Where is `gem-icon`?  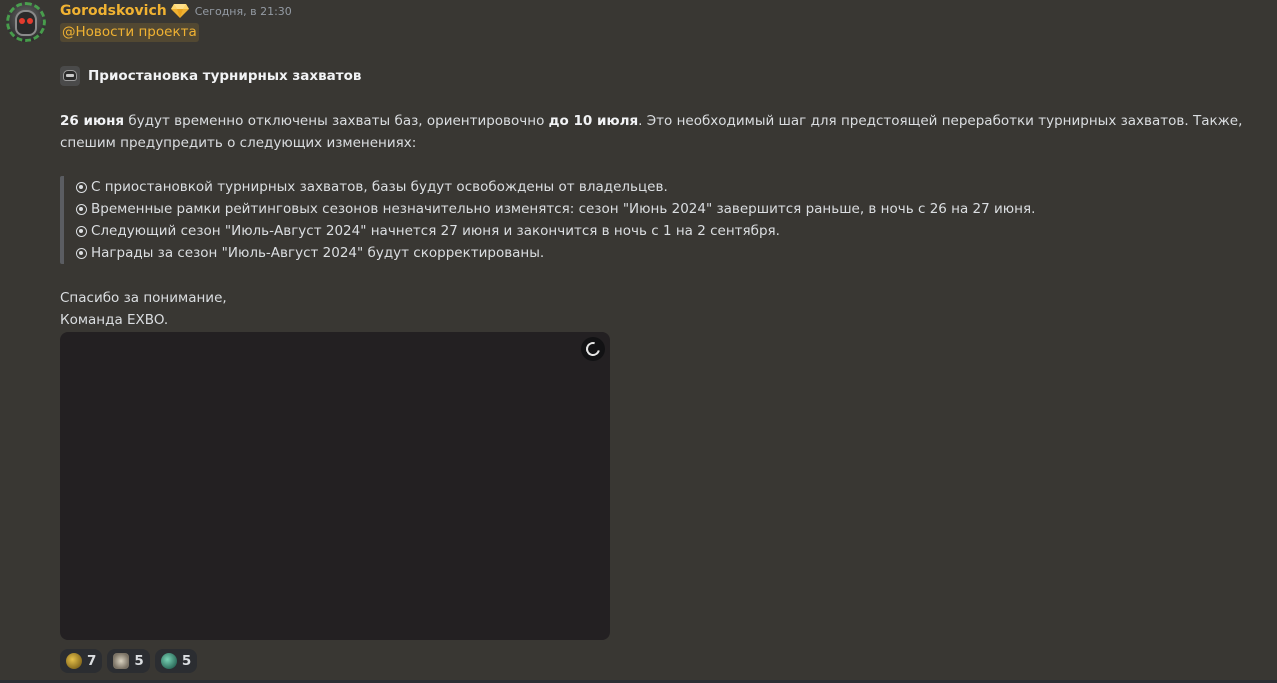 gem-icon is located at coordinates (179, 11).